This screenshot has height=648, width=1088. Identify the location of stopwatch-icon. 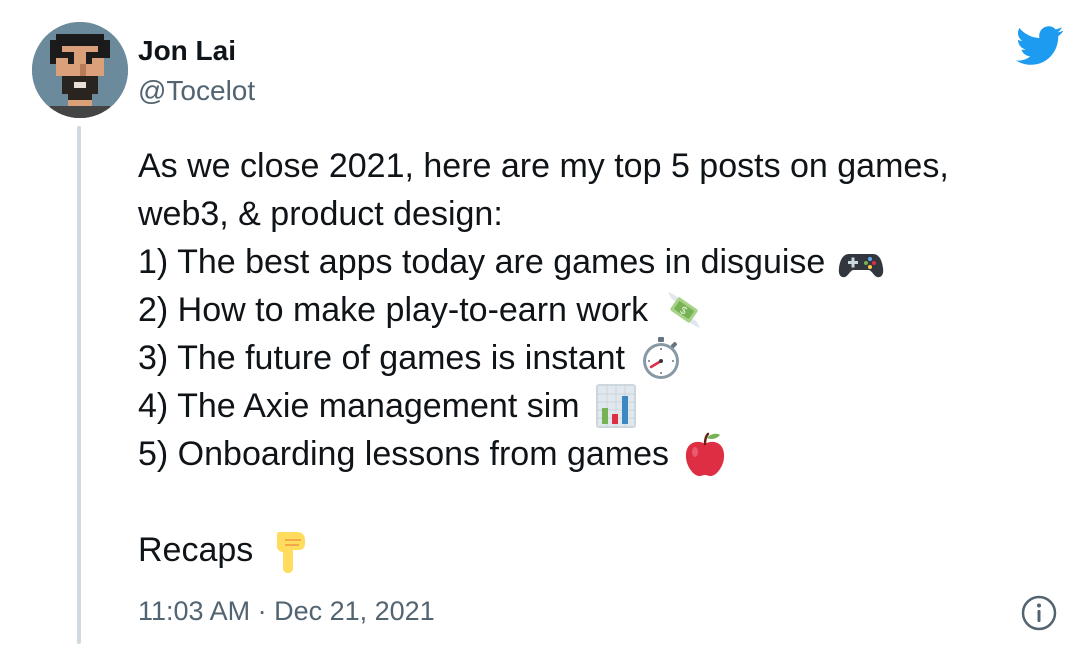
(661, 358).